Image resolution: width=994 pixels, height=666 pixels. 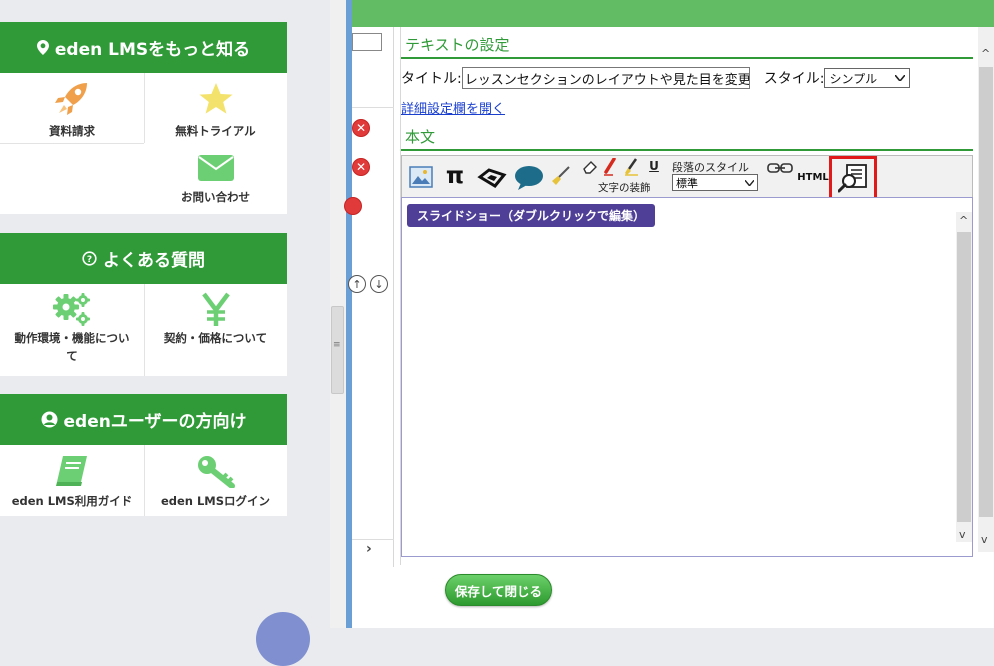 I want to click on learn-more-card: 資料請求 無料トライアル お問い合わせ, so click(x=143, y=143).